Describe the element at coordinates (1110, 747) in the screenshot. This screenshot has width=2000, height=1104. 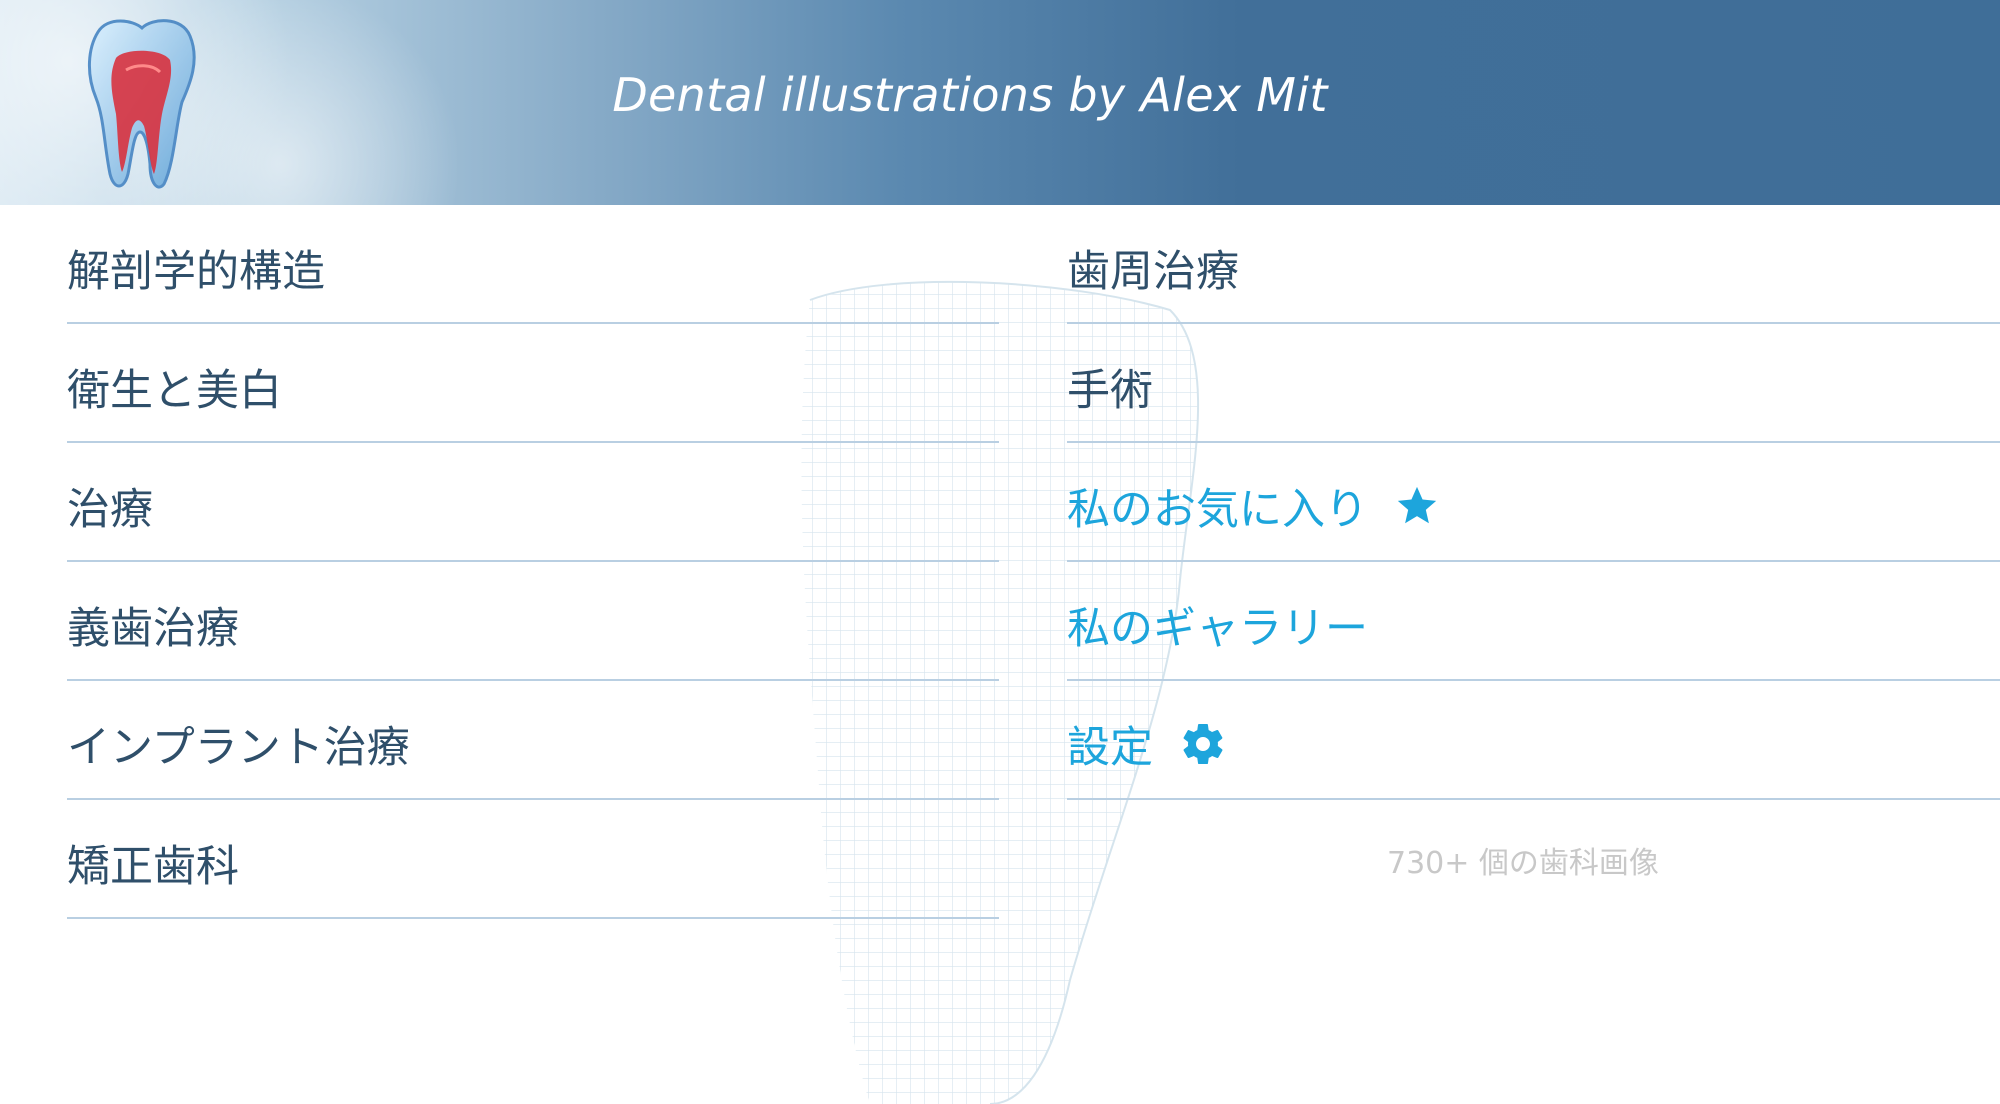
I see `menu-item-label: 設定` at that location.